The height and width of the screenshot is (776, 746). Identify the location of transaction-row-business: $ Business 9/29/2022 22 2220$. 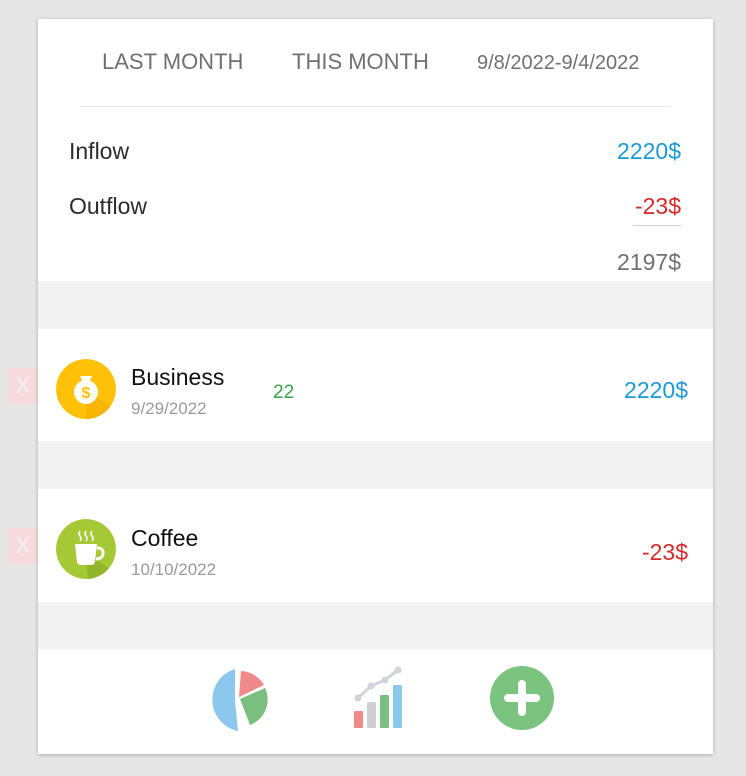
(375, 385).